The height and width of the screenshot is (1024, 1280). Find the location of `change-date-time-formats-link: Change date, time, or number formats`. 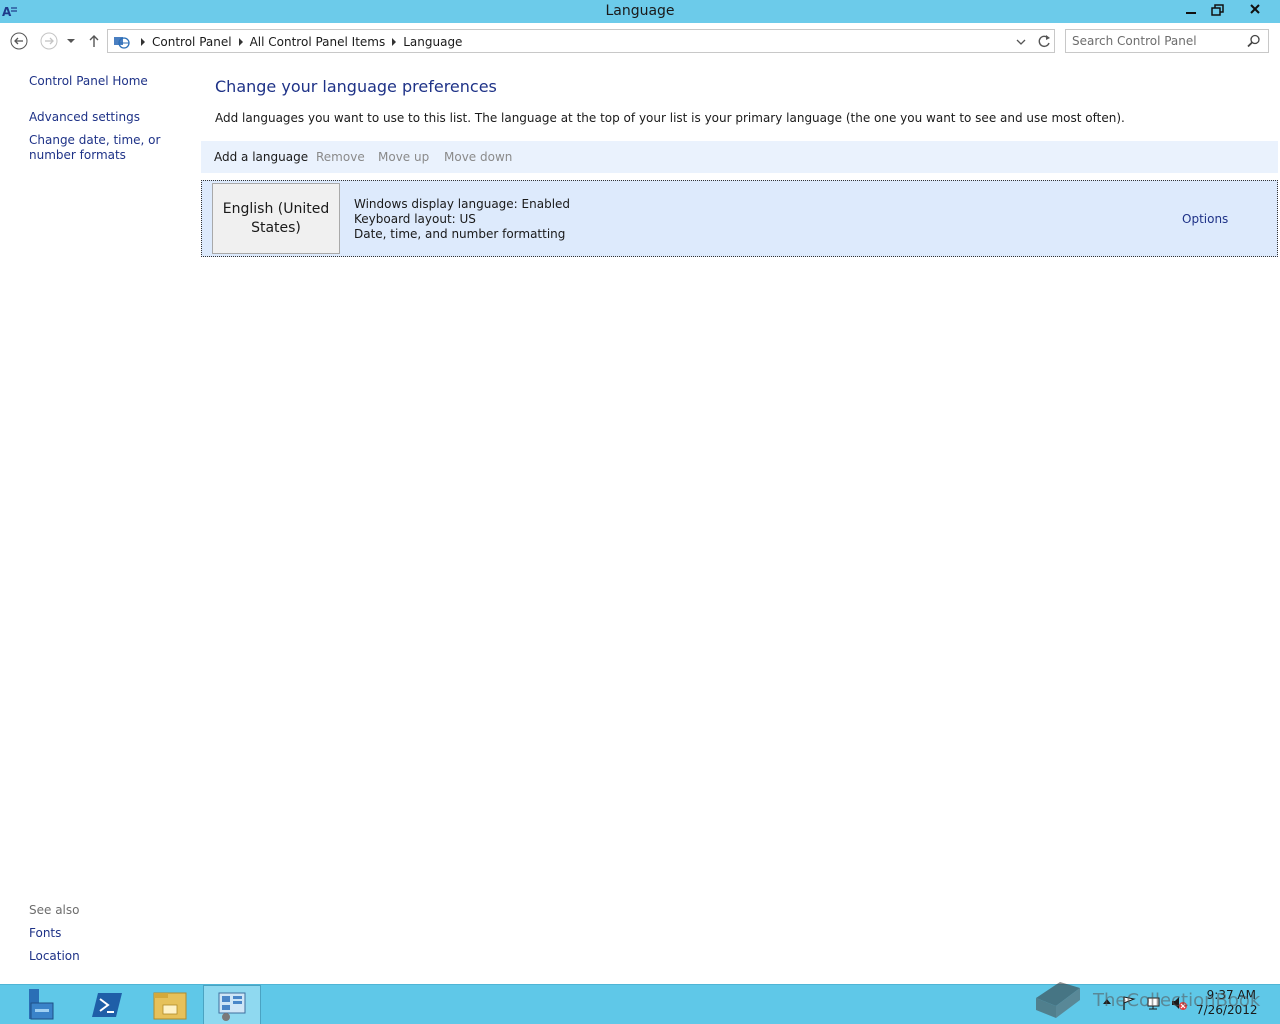

change-date-time-formats-link: Change date, time, or number formats is located at coordinates (111, 148).